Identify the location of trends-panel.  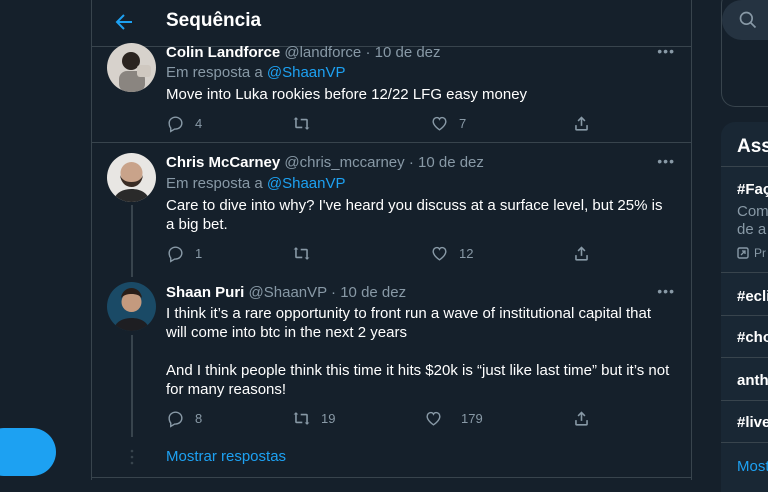
(744, 307).